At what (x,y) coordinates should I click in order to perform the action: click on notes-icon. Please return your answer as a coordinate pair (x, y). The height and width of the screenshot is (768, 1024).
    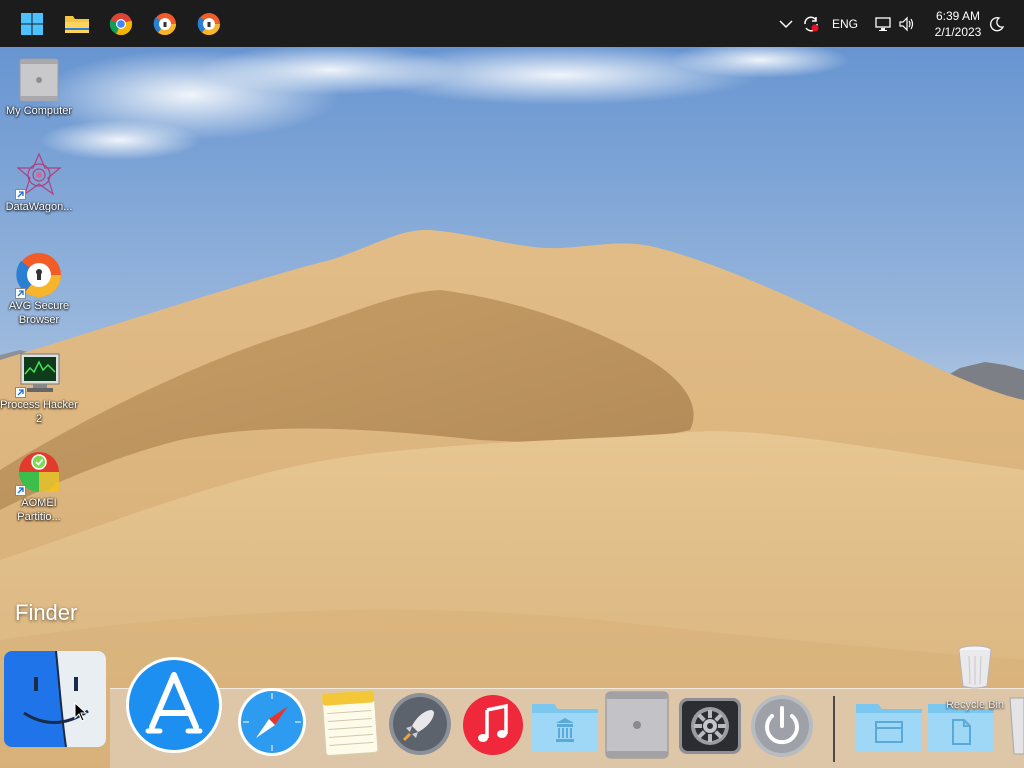
    Looking at the image, I should click on (350, 723).